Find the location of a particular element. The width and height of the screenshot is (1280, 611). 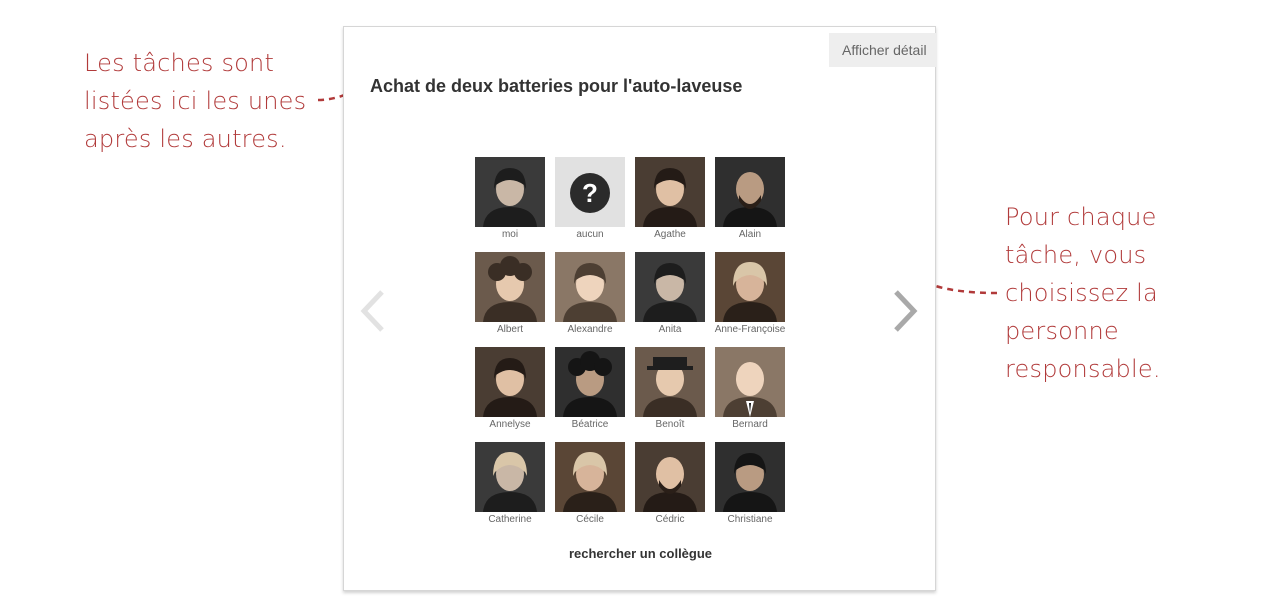

person-name: Agathe is located at coordinates (670, 234).